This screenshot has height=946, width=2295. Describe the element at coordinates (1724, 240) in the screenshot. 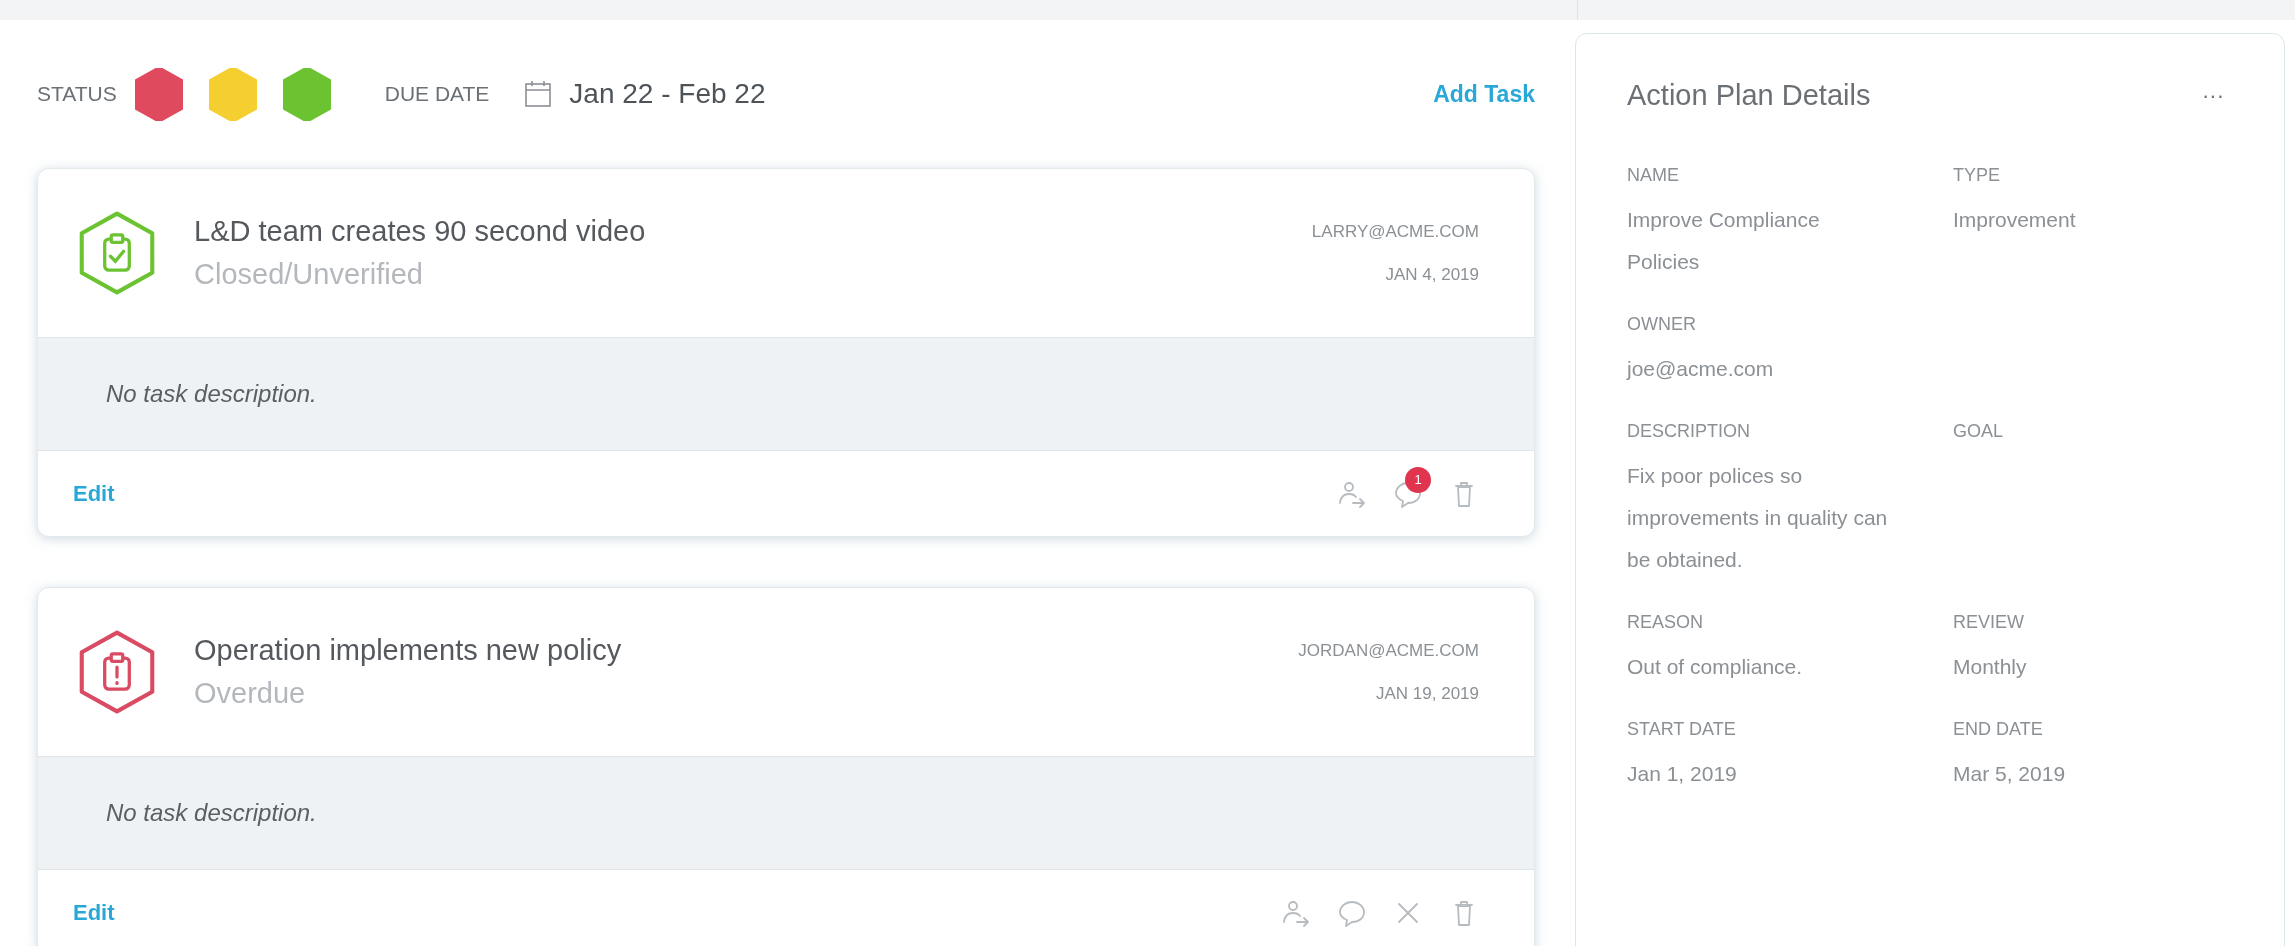

I see `field-value: Improve Compliance Policies` at that location.